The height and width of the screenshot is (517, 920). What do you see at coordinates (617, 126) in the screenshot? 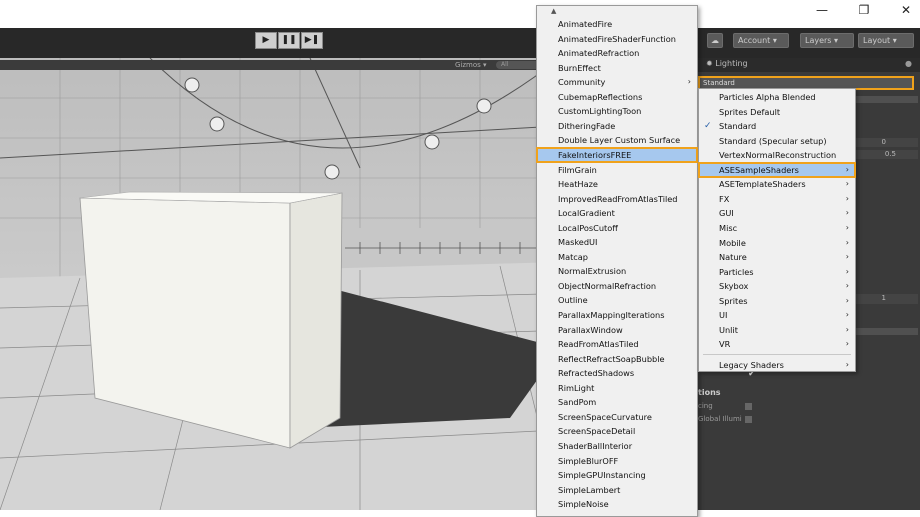
I see `menu-item: DitheringFade` at bounding box center [617, 126].